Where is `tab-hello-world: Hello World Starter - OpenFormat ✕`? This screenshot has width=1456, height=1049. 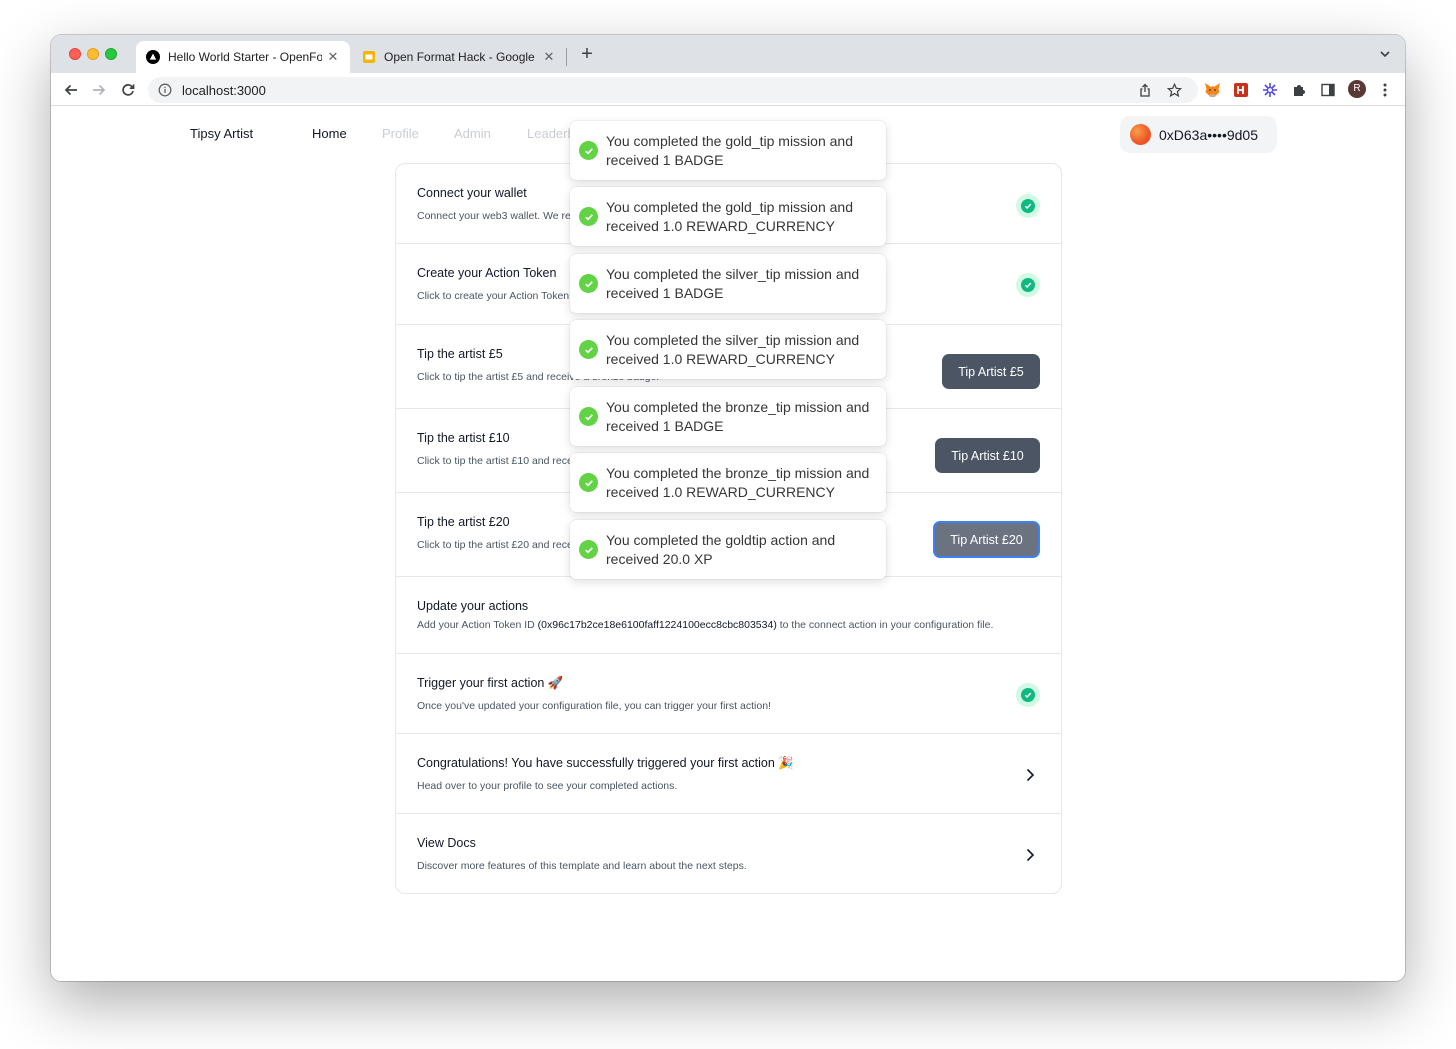
tab-hello-world: Hello World Starter - OpenFormat ✕ is located at coordinates (243, 57).